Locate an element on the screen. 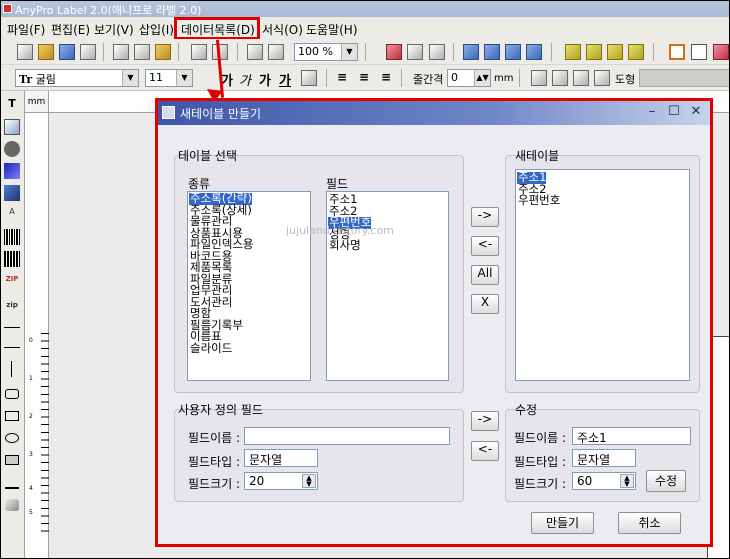 The height and width of the screenshot is (559, 730). zoom-select: 100 % ▼ is located at coordinates (326, 52).